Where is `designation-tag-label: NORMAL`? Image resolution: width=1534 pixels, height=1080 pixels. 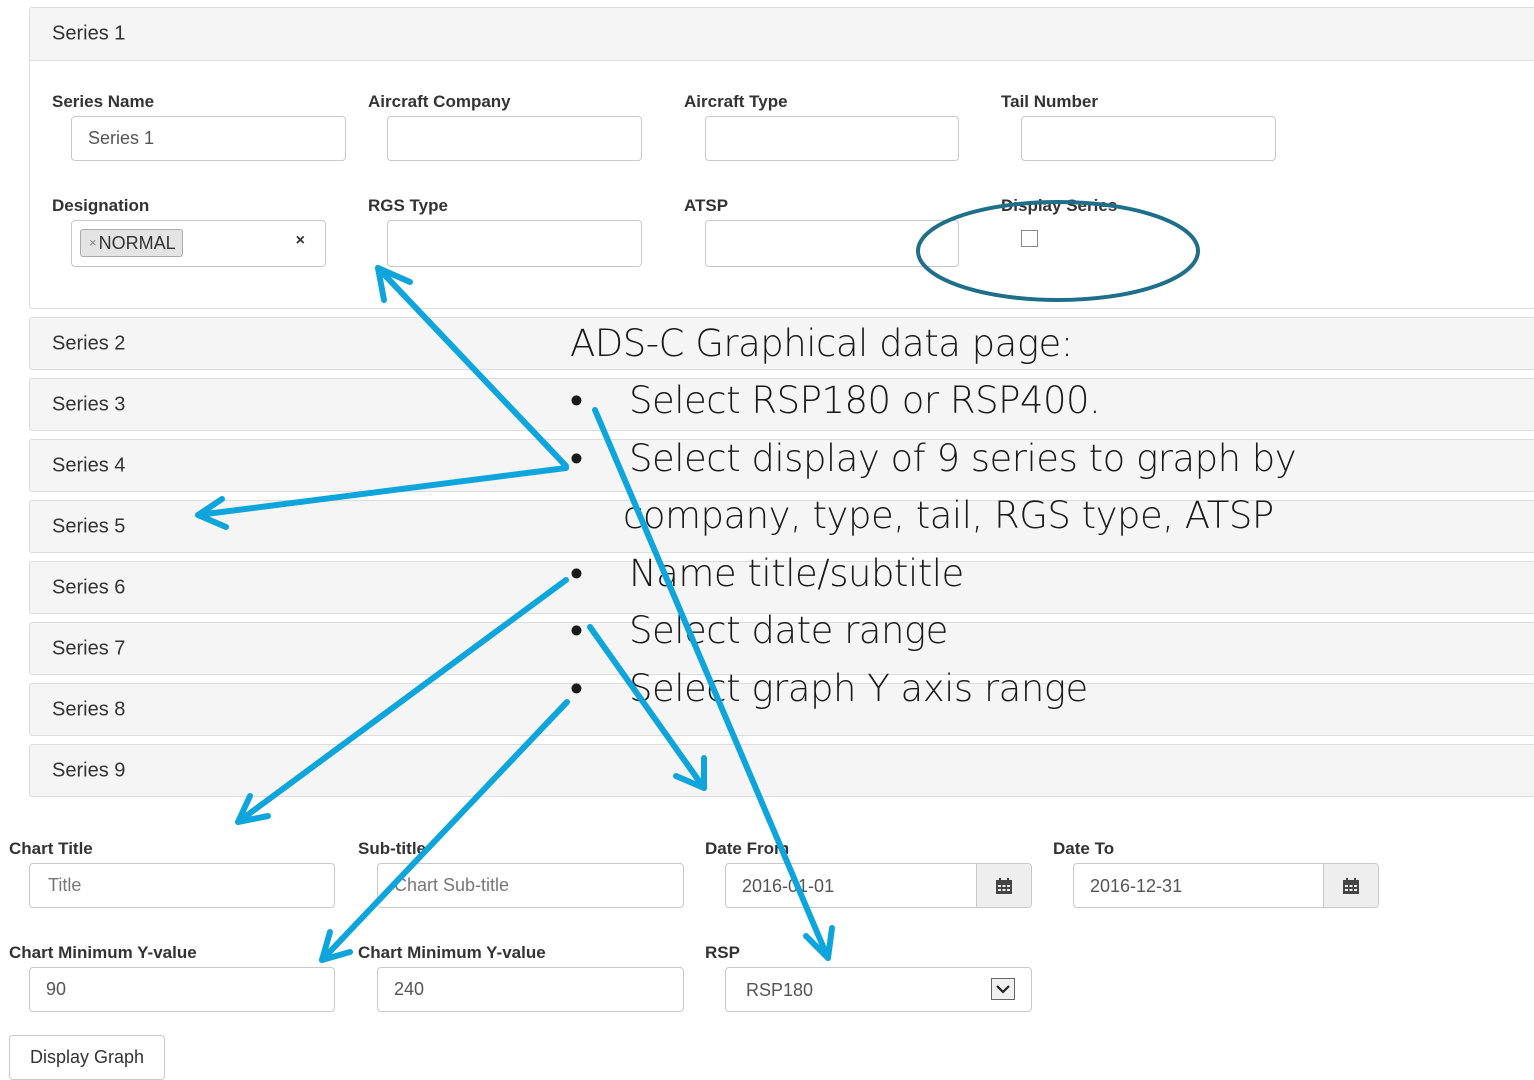
designation-tag-label: NORMAL is located at coordinates (137, 243).